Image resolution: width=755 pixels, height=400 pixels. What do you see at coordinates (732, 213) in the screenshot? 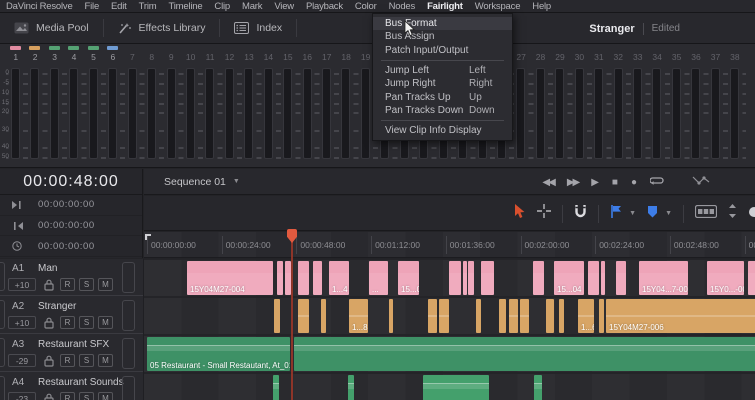
I see `track-height-tool` at bounding box center [732, 213].